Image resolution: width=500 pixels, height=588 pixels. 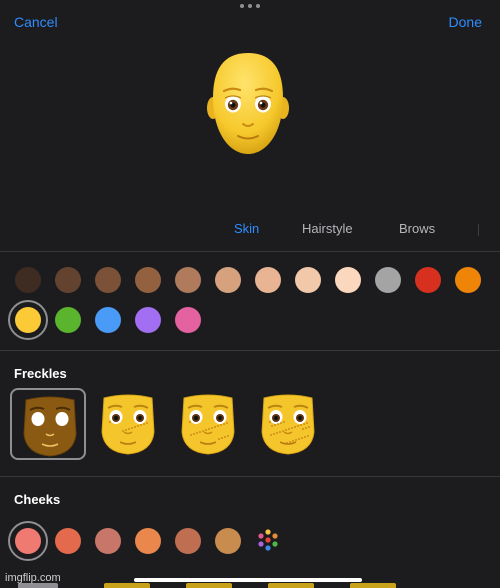 I want to click on freckles-title: Freckles, so click(x=40, y=373).